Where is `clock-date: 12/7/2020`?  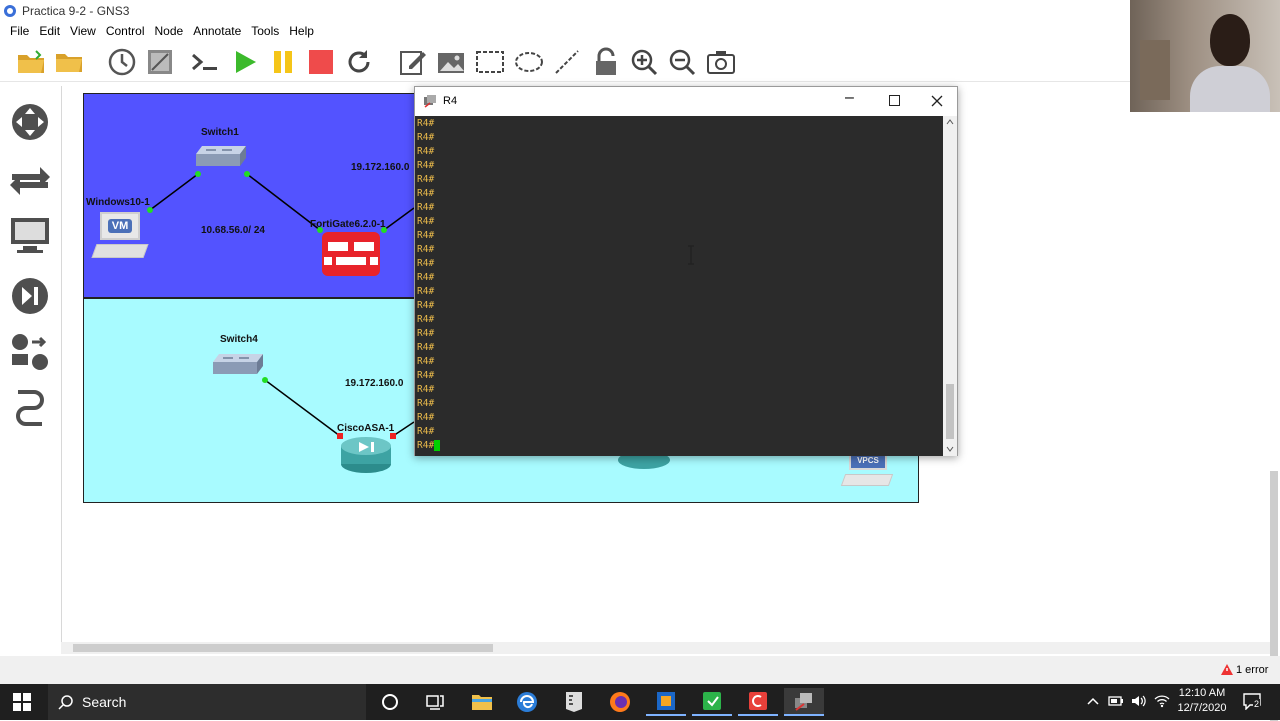 clock-date: 12/7/2020 is located at coordinates (1202, 708).